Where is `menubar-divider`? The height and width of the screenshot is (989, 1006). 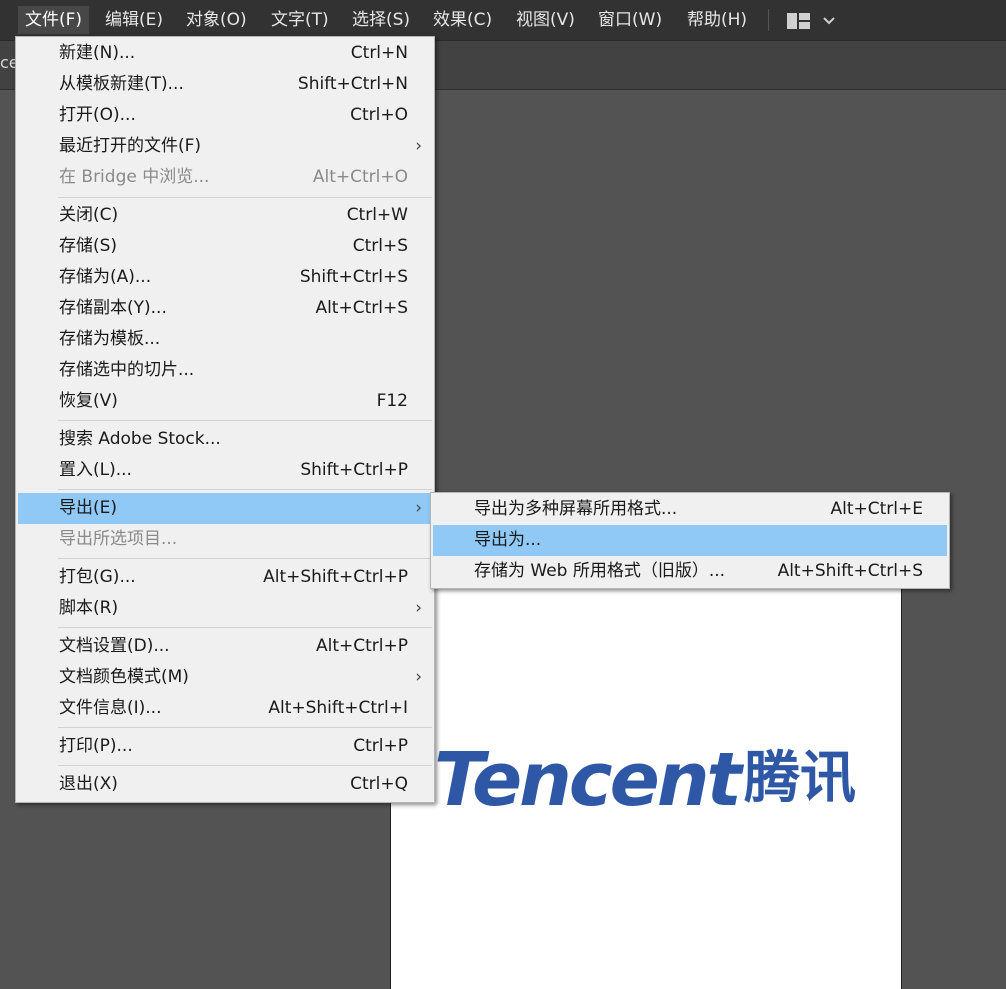 menubar-divider is located at coordinates (768, 20).